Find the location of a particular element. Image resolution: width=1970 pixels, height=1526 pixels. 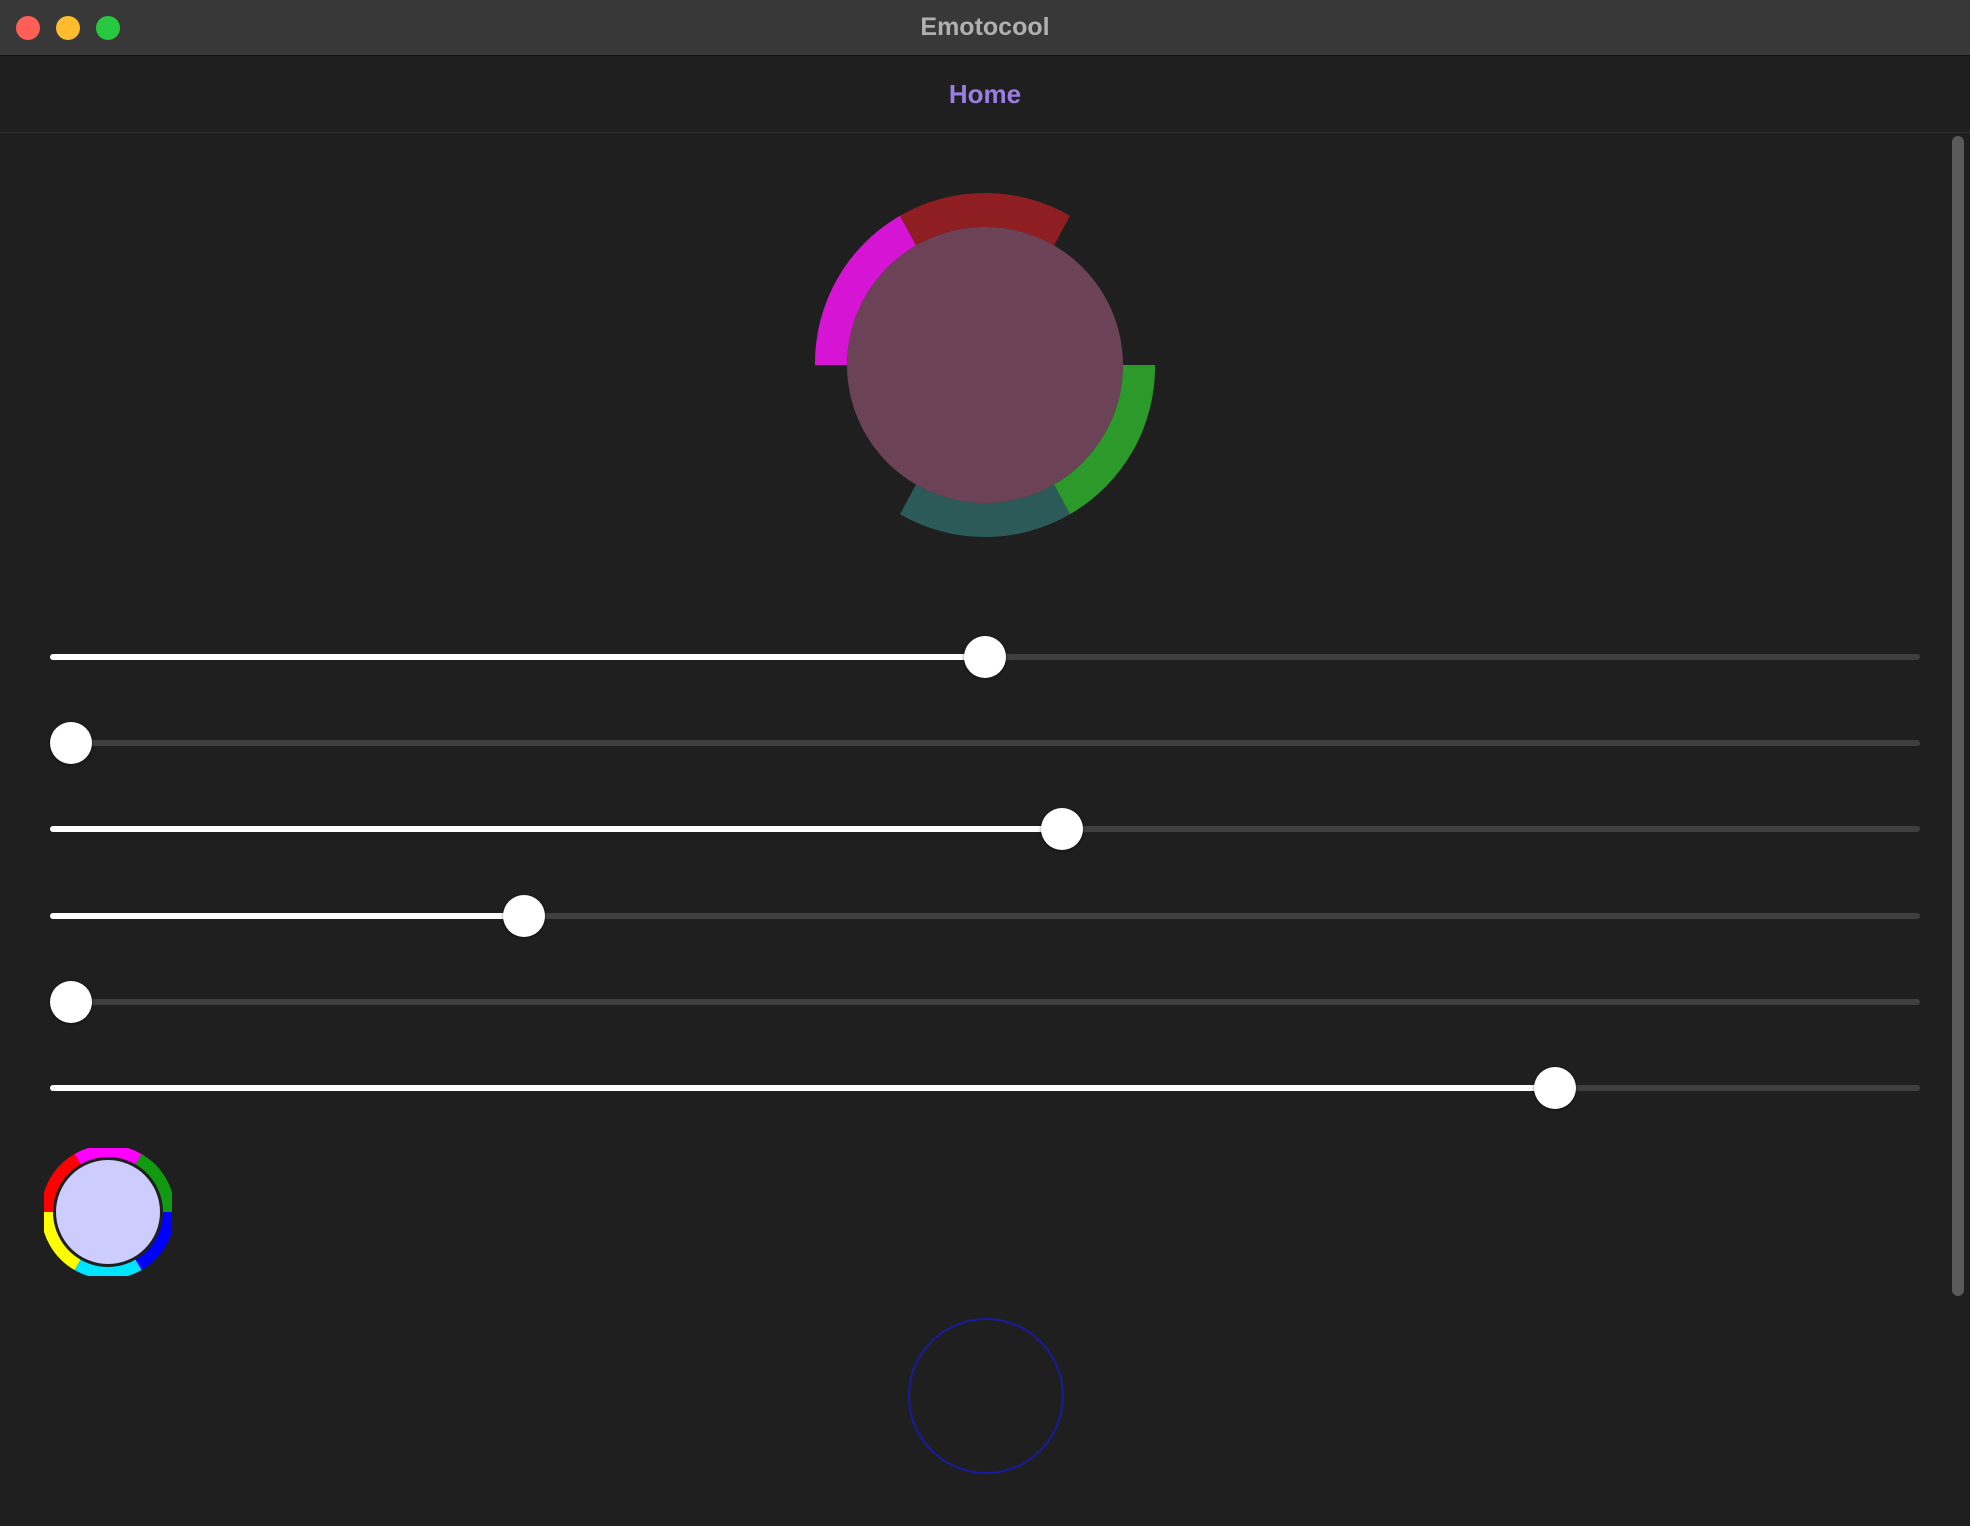

color-wheel-icon is located at coordinates (108, 1212).